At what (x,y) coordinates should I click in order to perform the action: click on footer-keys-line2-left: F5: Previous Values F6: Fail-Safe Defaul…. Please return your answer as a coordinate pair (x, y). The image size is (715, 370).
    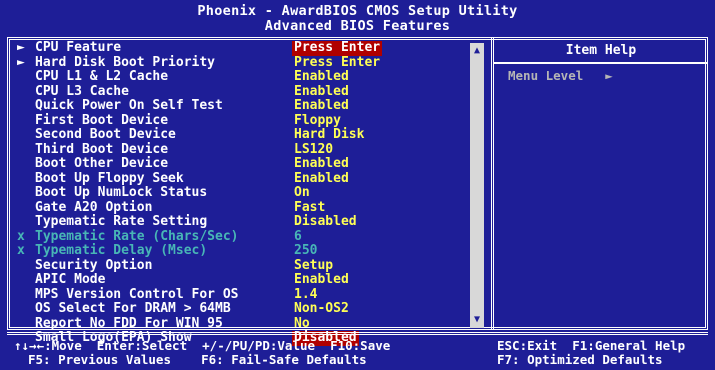
    Looking at the image, I should click on (197, 359).